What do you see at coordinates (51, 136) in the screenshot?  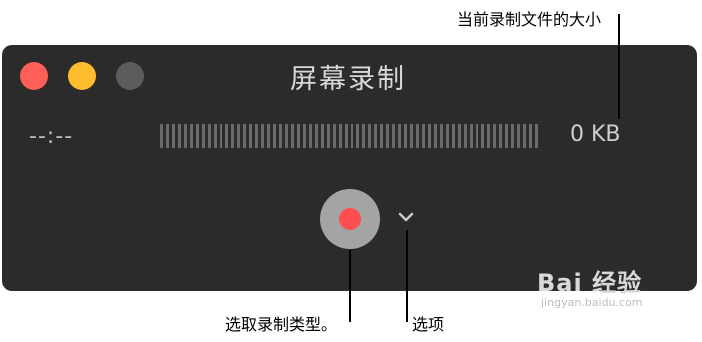 I see `time-readout: --:--` at bounding box center [51, 136].